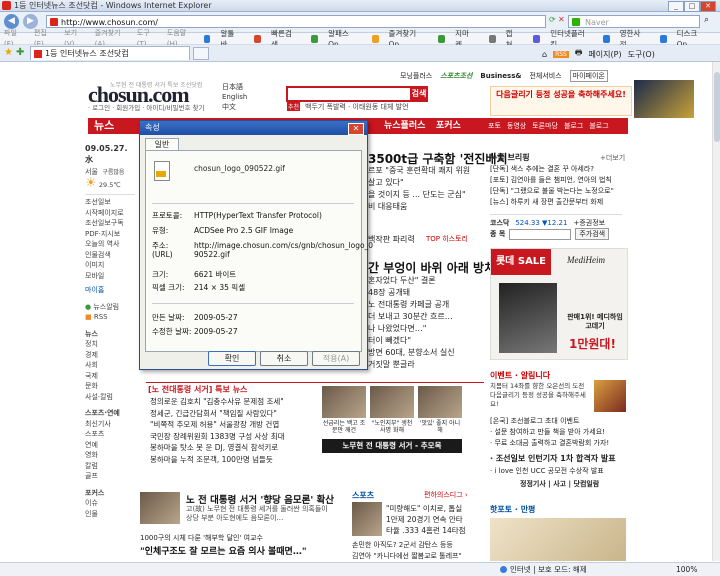 The height and width of the screenshot is (576, 720). Describe the element at coordinates (234, 107) in the screenshot. I see `lang-chinese: 中文` at that location.